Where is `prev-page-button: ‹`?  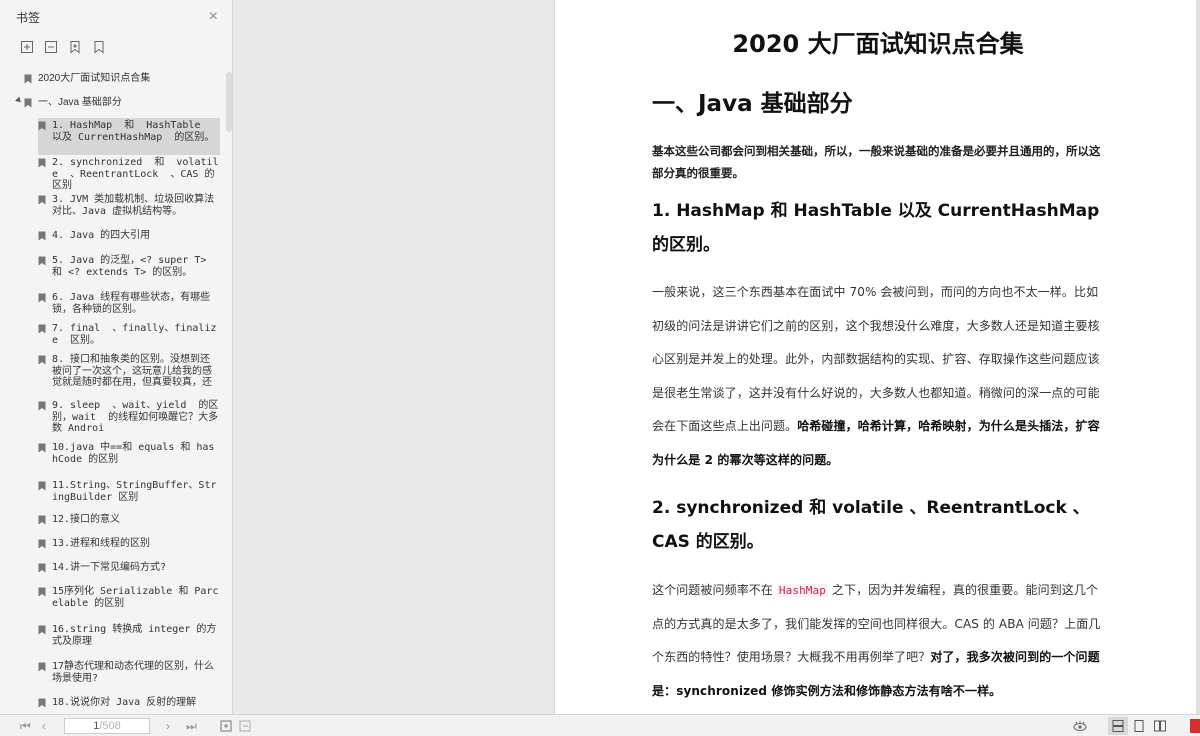 prev-page-button: ‹ is located at coordinates (44, 726).